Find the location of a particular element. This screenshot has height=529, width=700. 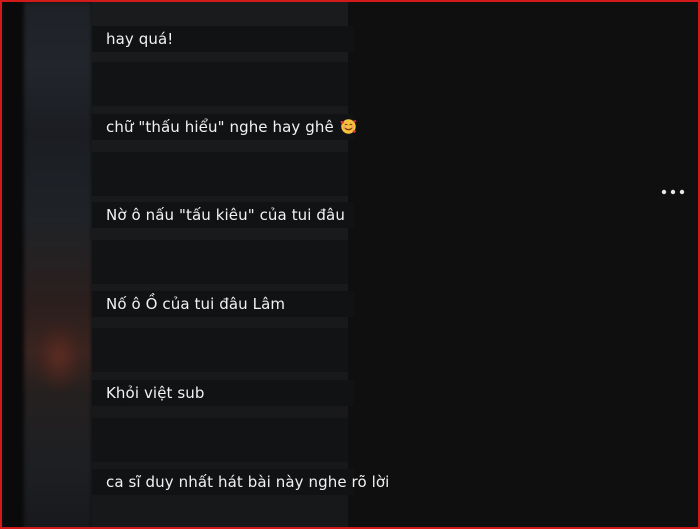

more-options-button is located at coordinates (673, 192).